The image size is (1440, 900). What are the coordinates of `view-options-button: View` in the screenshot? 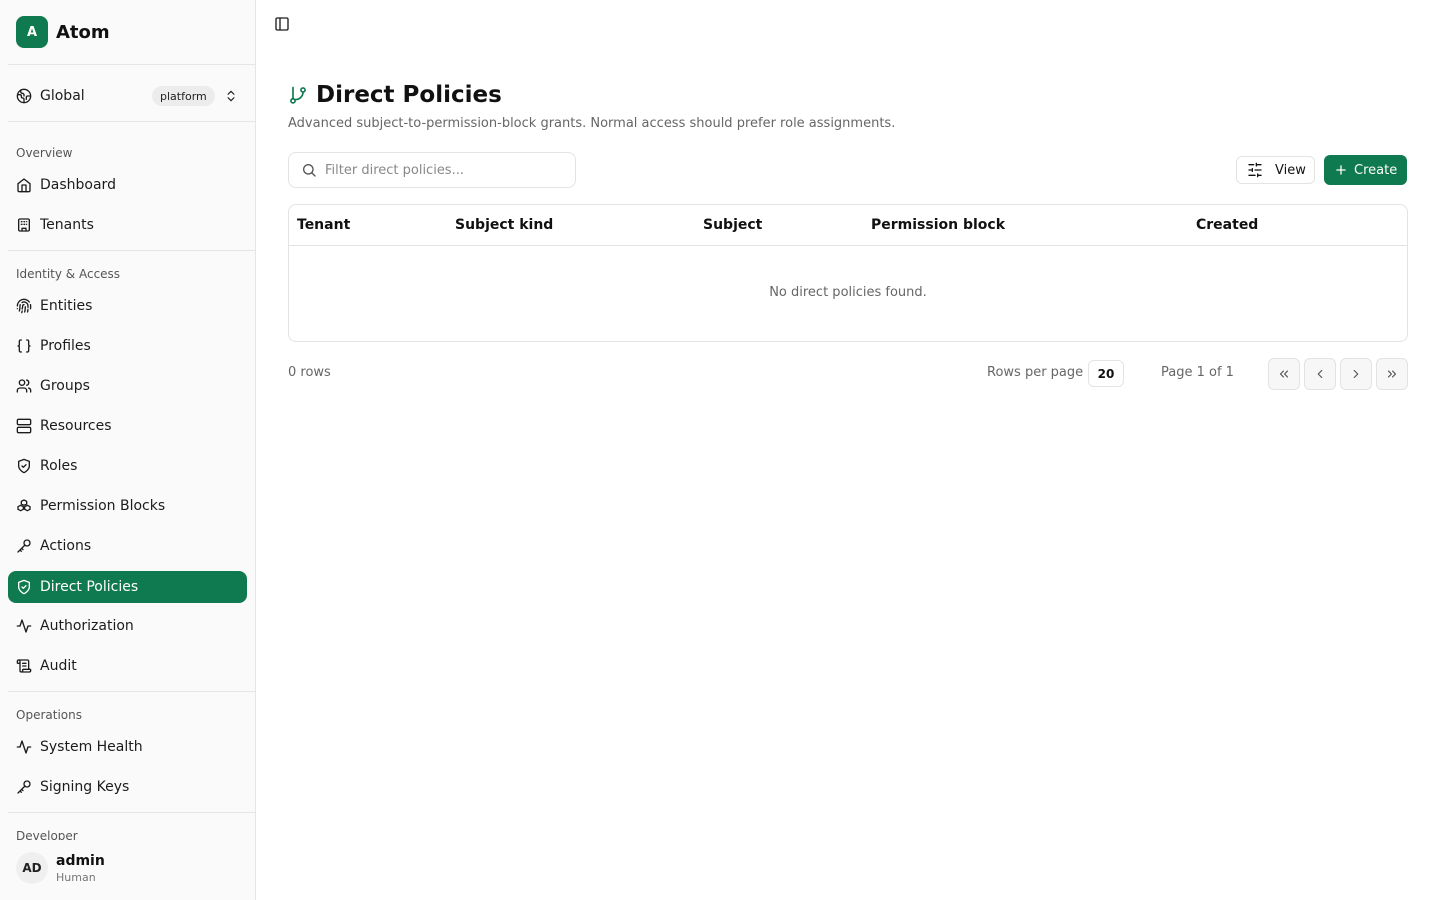 It's located at (1275, 170).